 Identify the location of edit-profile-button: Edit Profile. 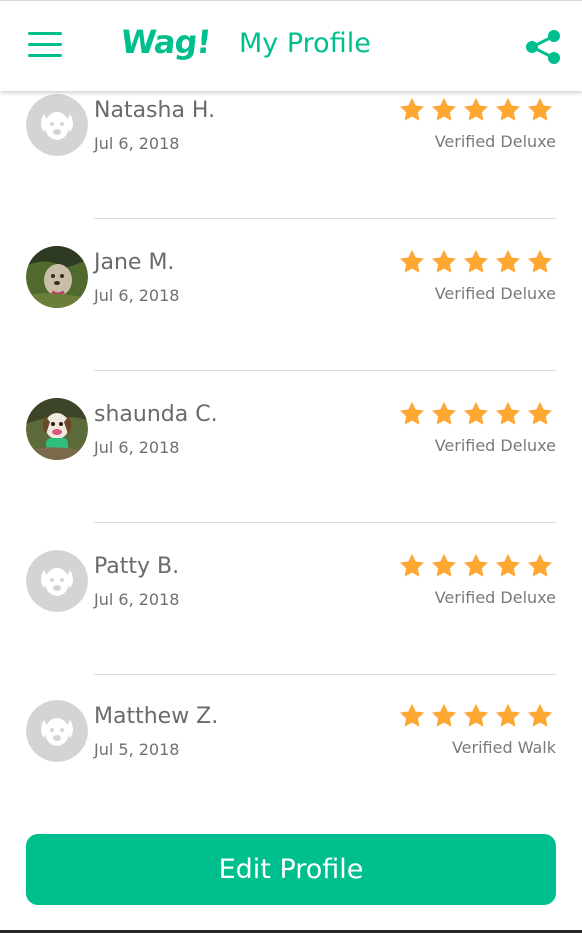
(291, 869).